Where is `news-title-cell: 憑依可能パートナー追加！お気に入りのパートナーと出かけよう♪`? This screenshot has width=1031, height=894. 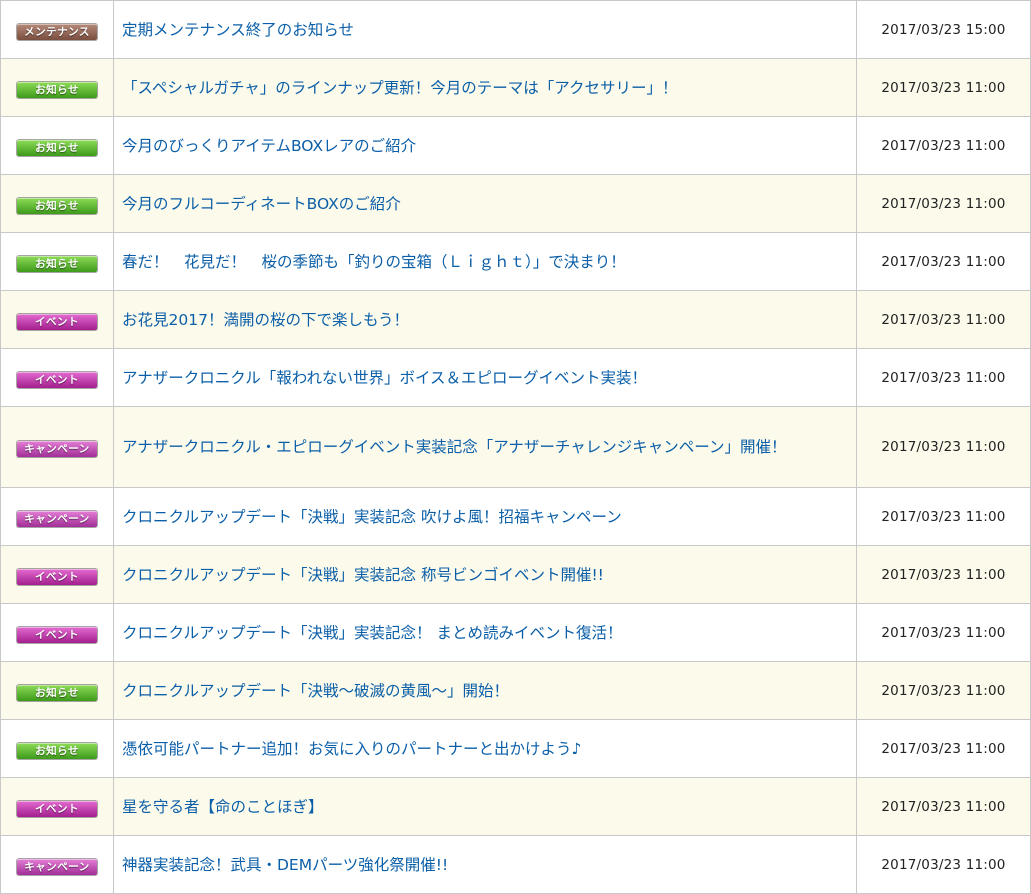 news-title-cell: 憑依可能パートナー追加！お気に入りのパートナーと出かけよう♪ is located at coordinates (485, 748).